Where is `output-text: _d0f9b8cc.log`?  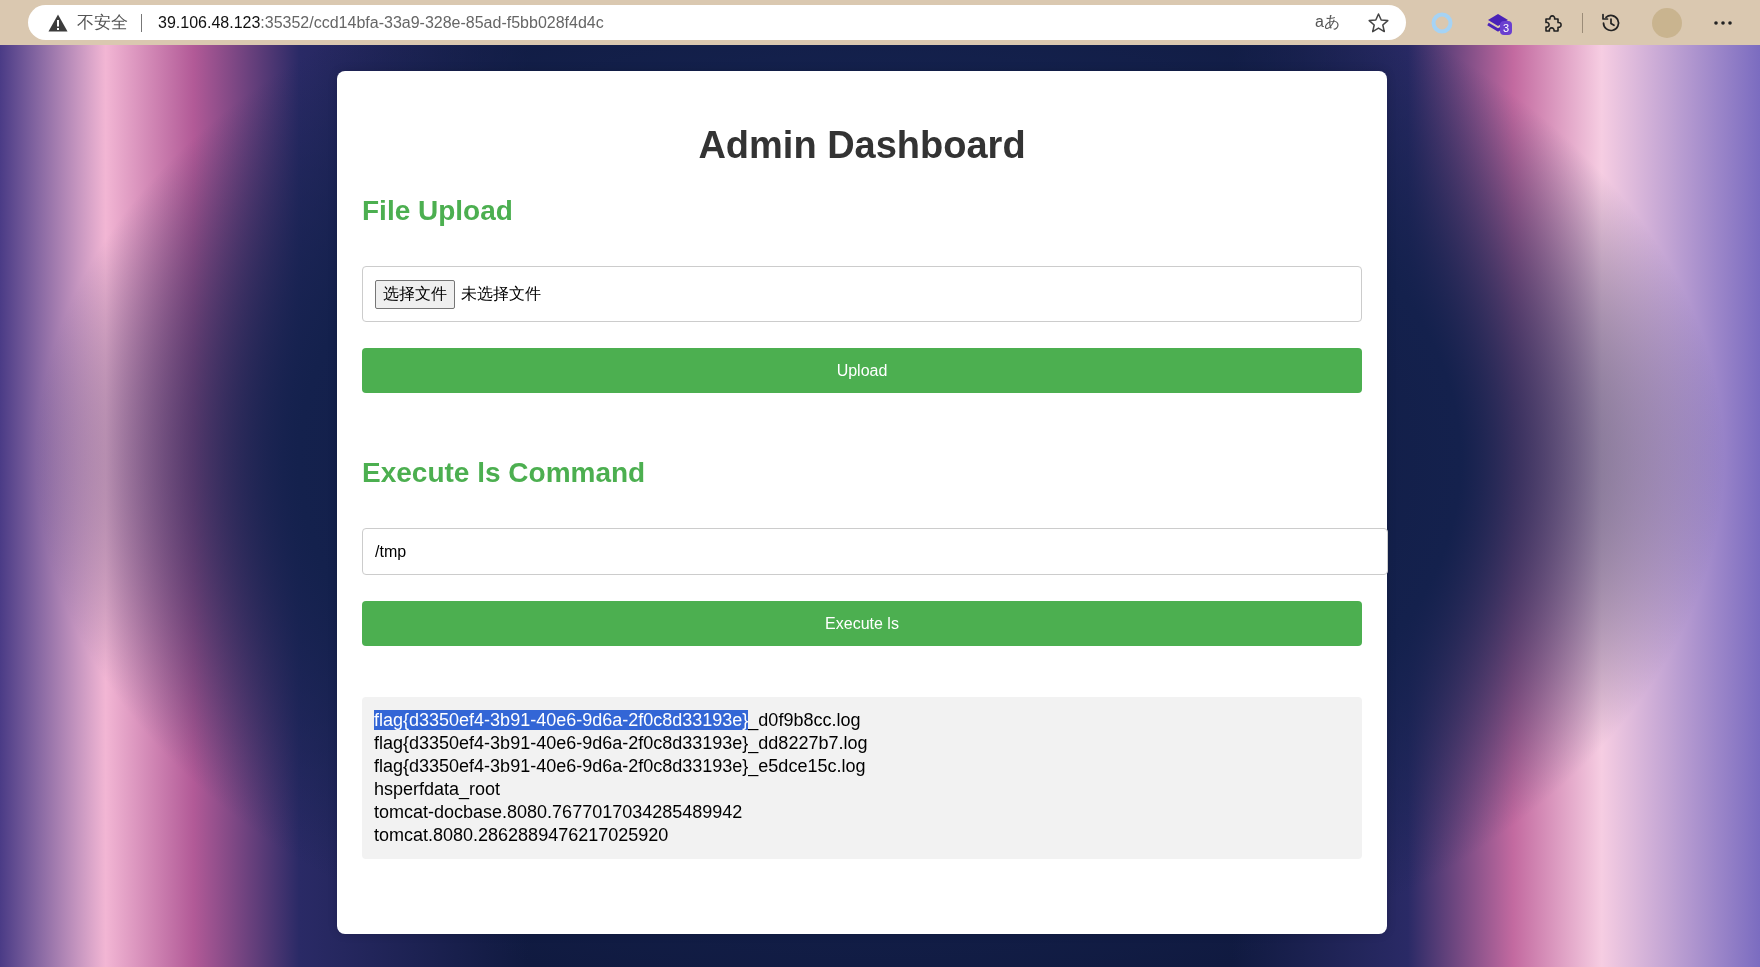
output-text: _d0f9b8cc.log is located at coordinates (804, 720).